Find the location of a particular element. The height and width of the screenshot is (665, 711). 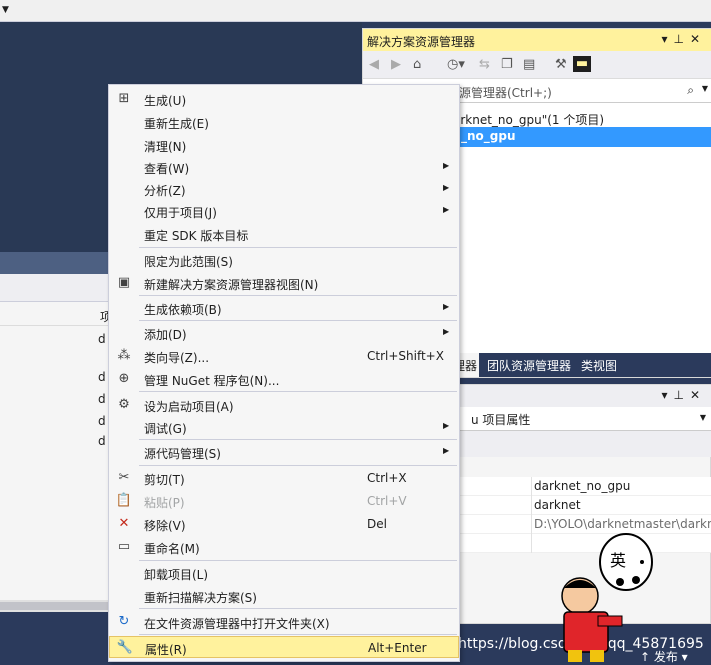

nuget-icon: ⊕ is located at coordinates (124, 378).